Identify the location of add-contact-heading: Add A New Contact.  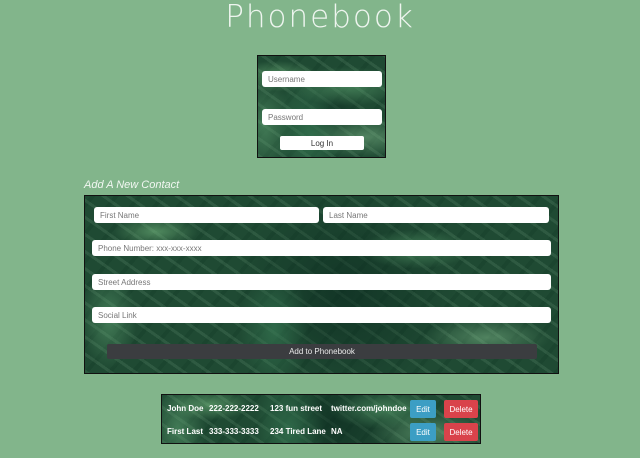
(132, 185).